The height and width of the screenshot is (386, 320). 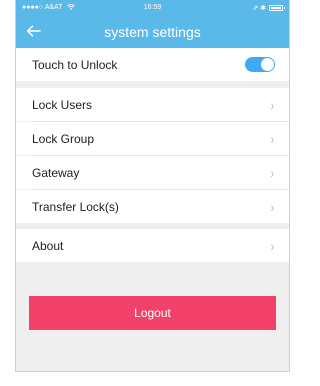 I want to click on nav-bar: system settings, so click(x=152, y=31).